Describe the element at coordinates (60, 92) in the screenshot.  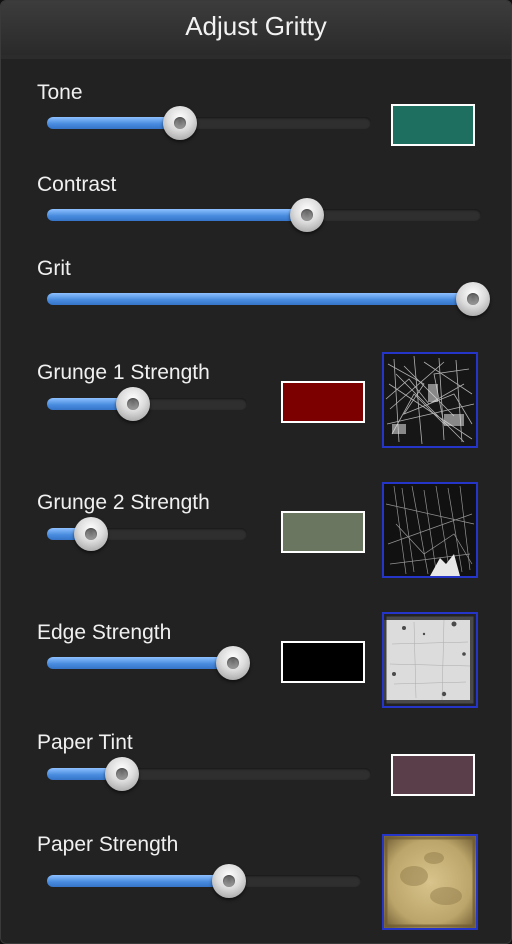
I see `tone-label: Tone` at that location.